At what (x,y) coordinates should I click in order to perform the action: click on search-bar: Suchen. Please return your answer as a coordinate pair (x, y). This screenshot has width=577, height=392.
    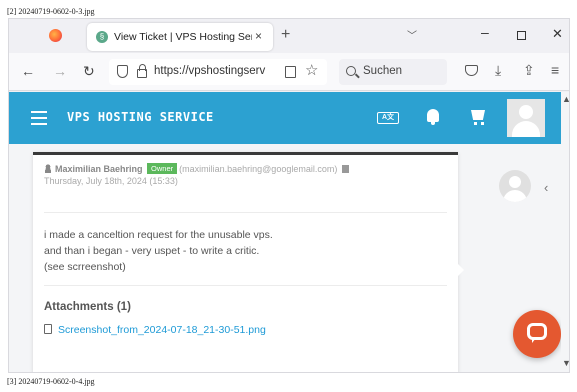
    Looking at the image, I should click on (393, 72).